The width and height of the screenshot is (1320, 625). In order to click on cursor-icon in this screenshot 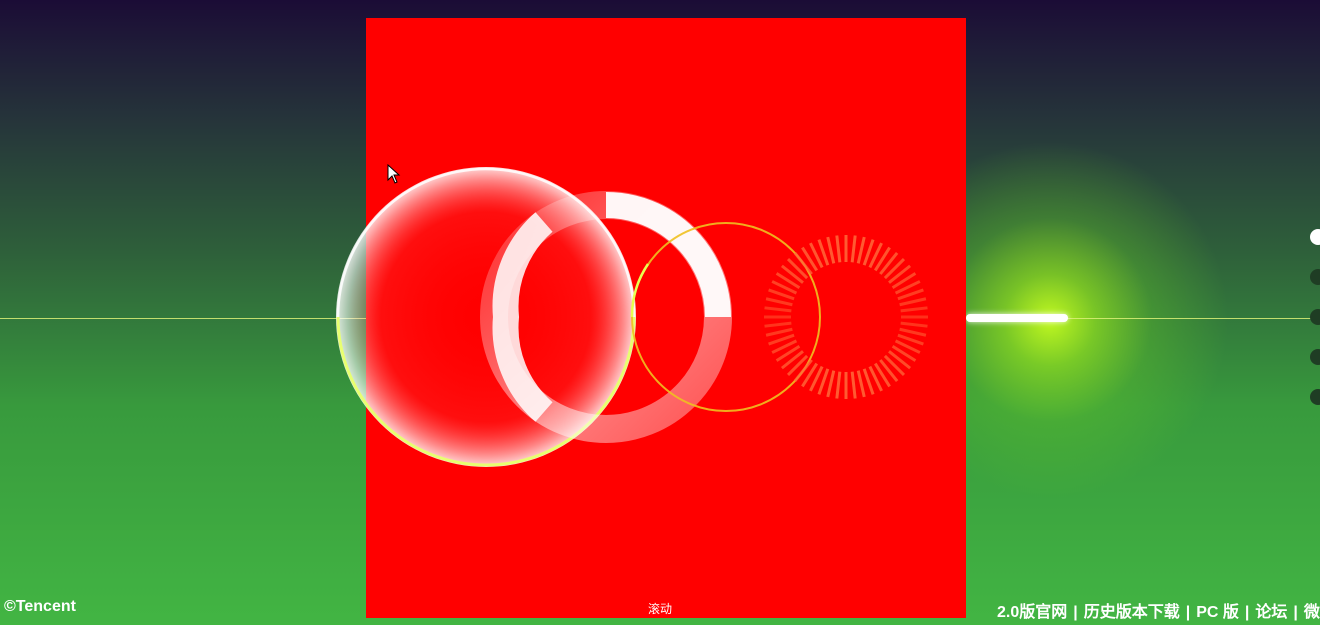, I will do `click(394, 174)`.